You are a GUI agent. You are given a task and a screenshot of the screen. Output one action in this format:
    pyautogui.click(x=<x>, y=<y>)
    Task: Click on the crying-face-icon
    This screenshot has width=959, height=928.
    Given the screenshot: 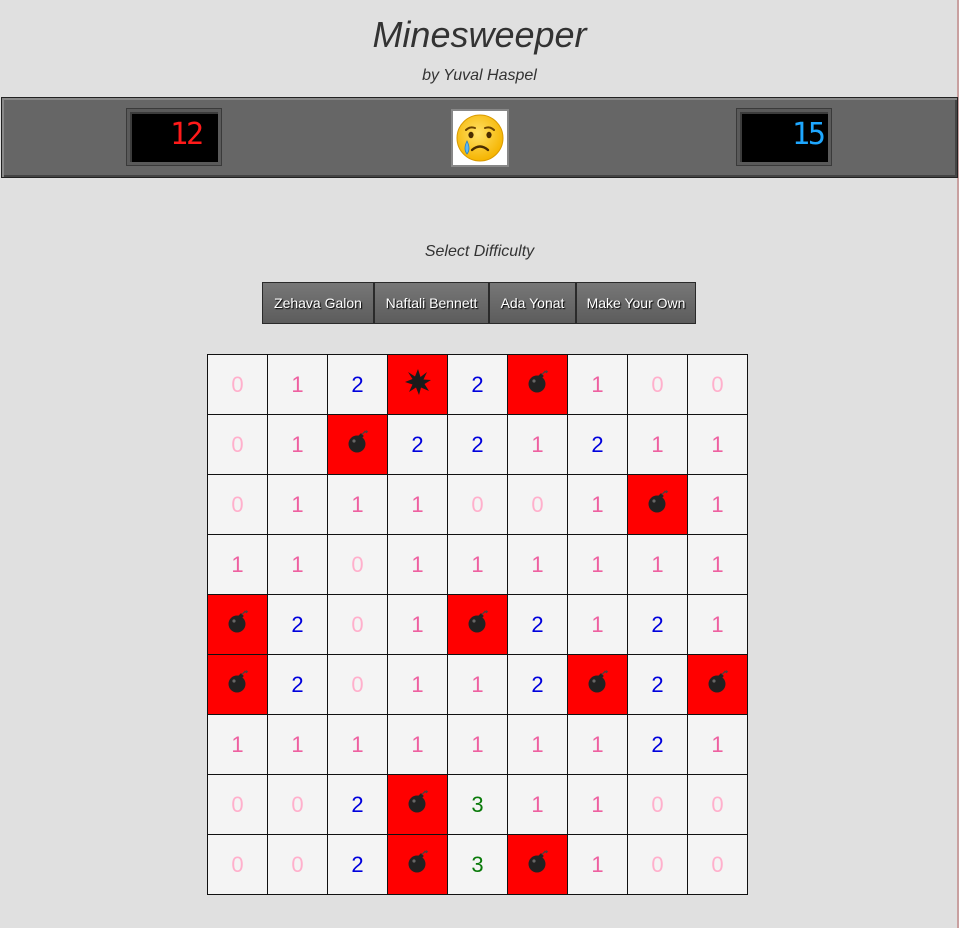 What is the action you would take?
    pyautogui.click(x=480, y=138)
    